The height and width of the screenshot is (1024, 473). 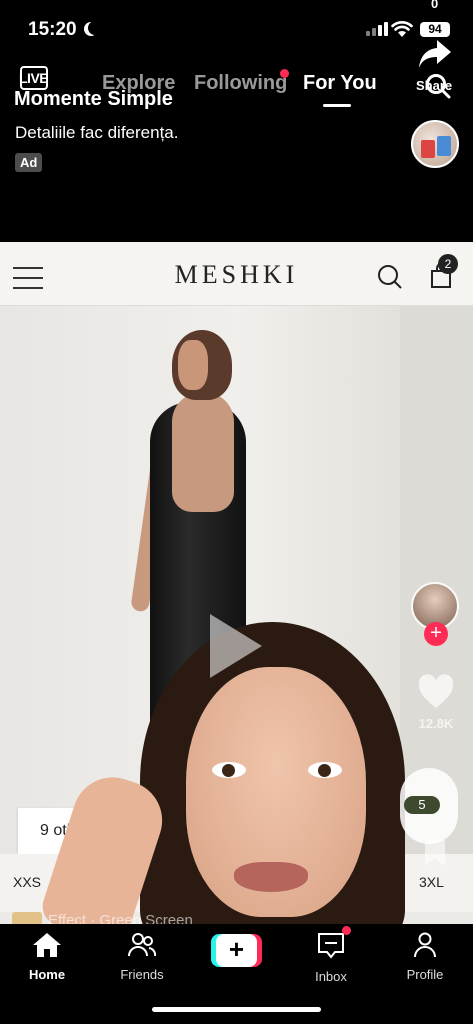 I want to click on share-icon, so click(x=435, y=54).